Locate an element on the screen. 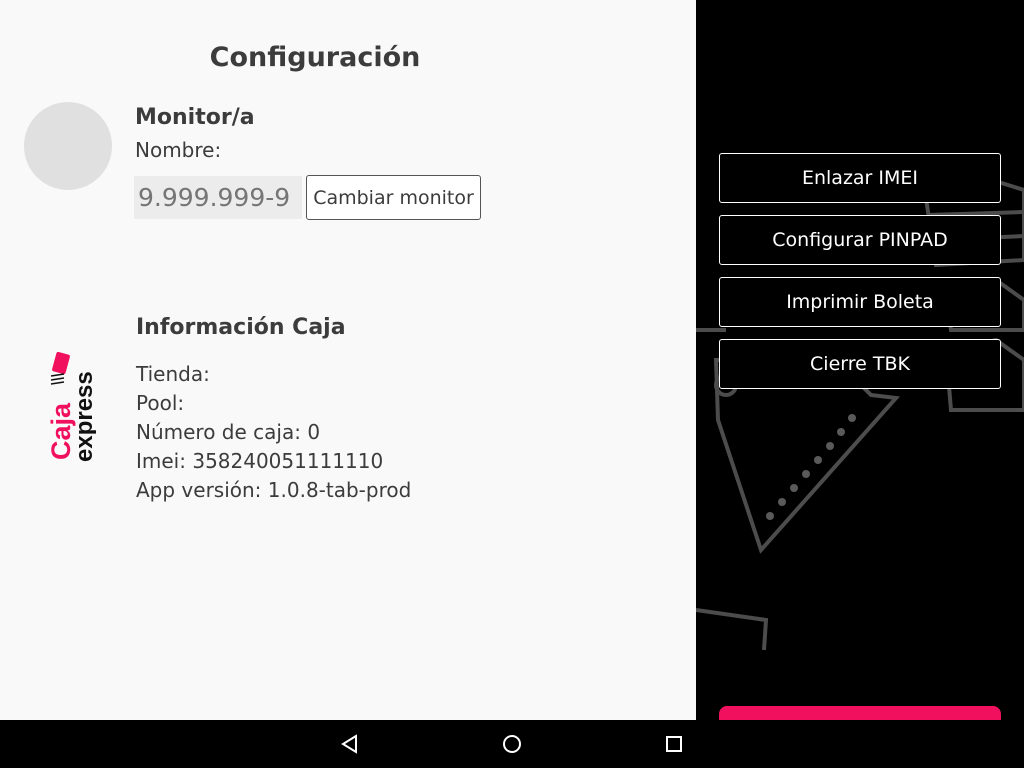 The width and height of the screenshot is (1024, 768). cierre-tbk-button: Cierre TBK is located at coordinates (860, 364).